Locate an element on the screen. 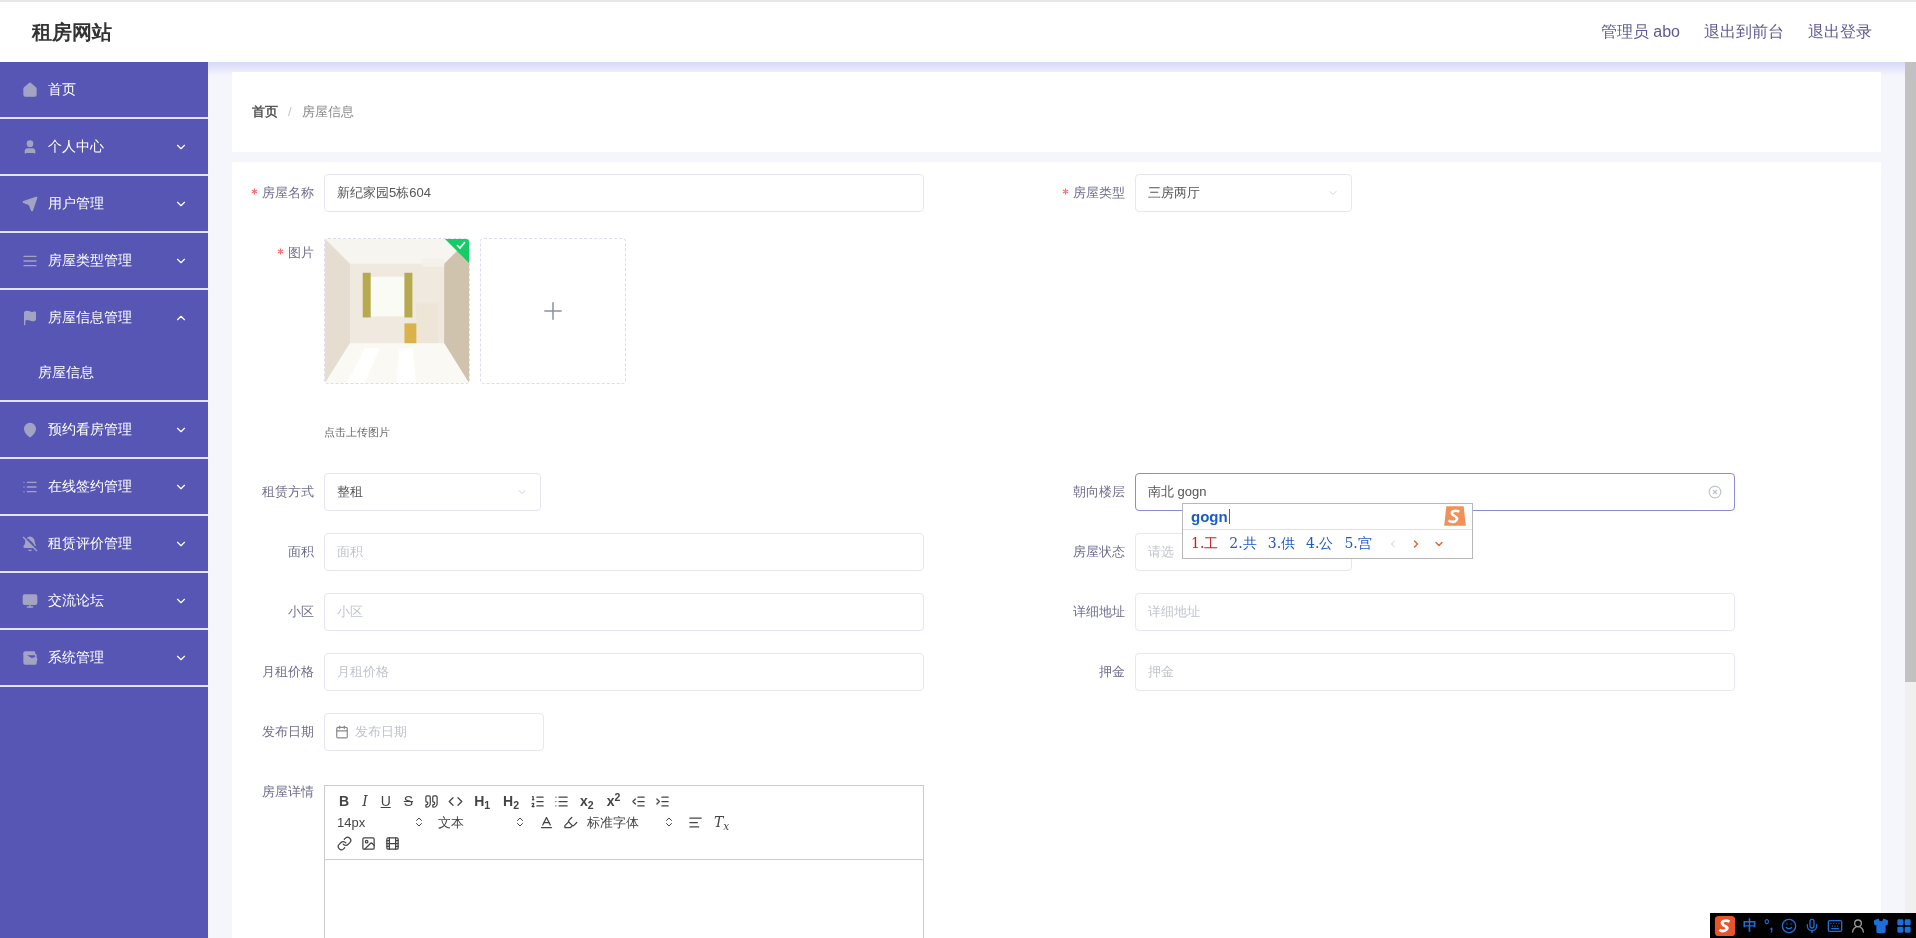 The height and width of the screenshot is (938, 1916). header-link: 退出到前台 is located at coordinates (1744, 32).